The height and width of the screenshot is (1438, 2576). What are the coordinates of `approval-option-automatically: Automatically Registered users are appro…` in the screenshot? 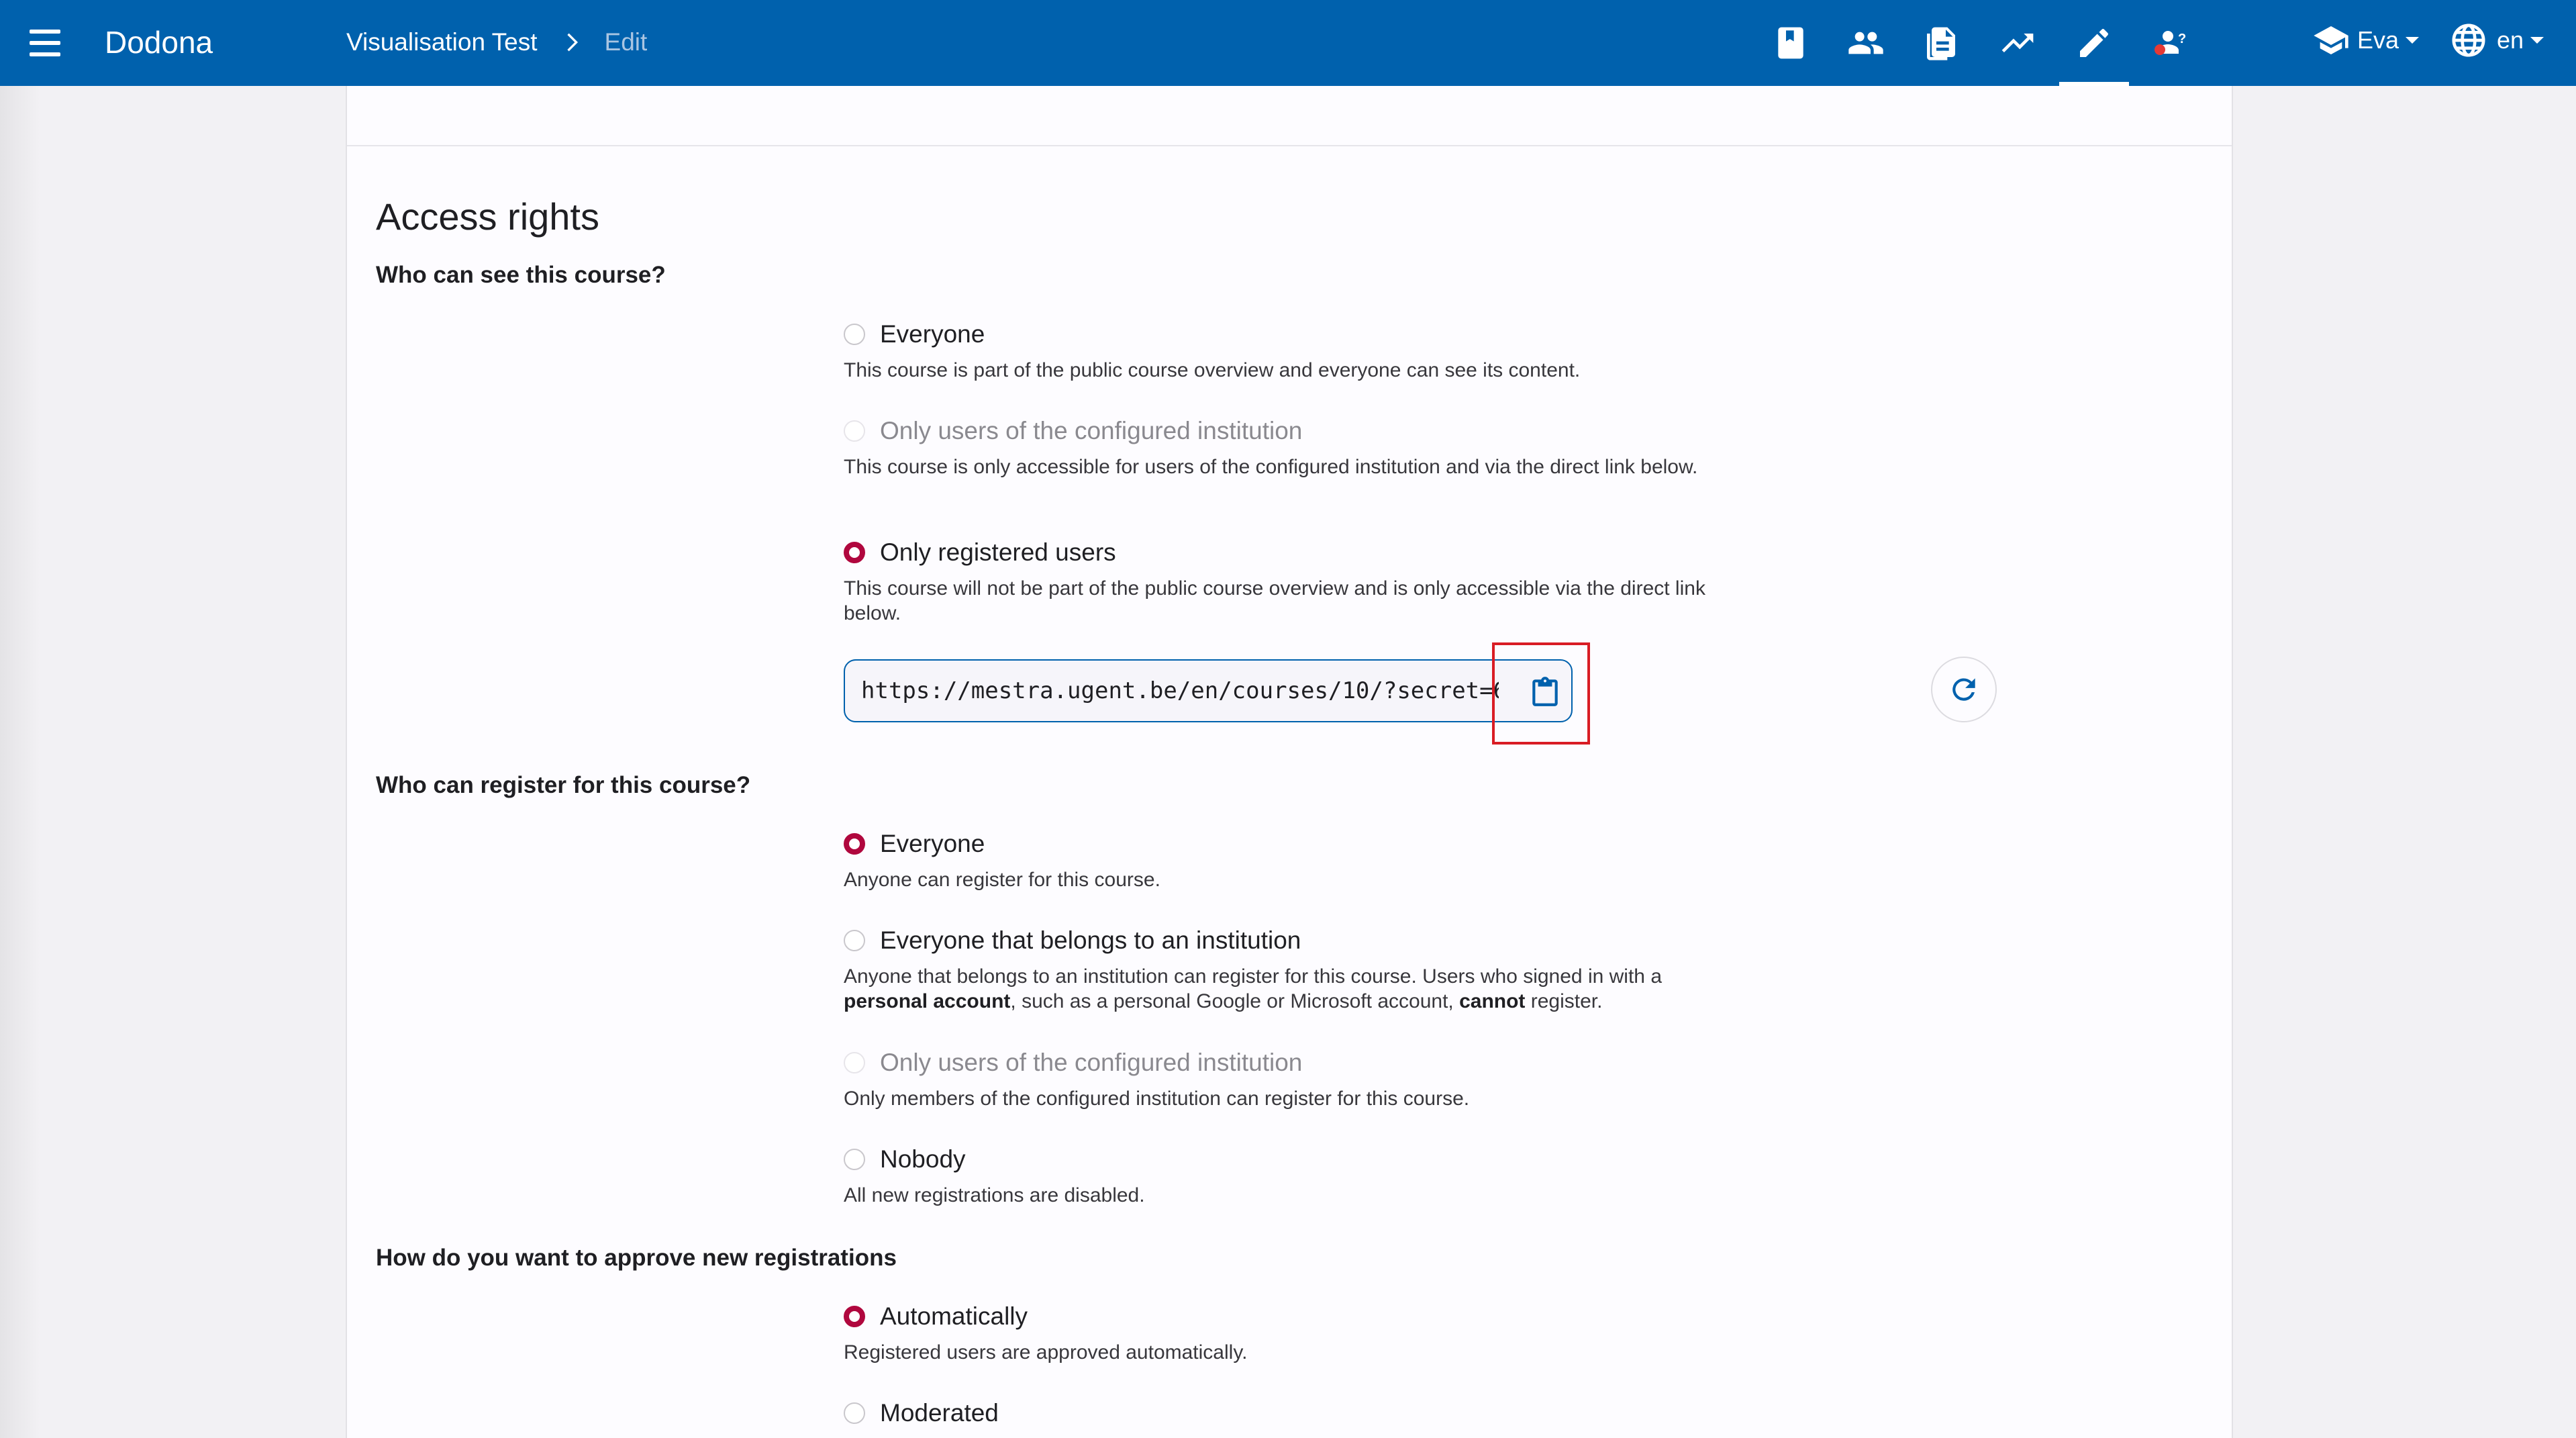 It's located at (1287, 1332).